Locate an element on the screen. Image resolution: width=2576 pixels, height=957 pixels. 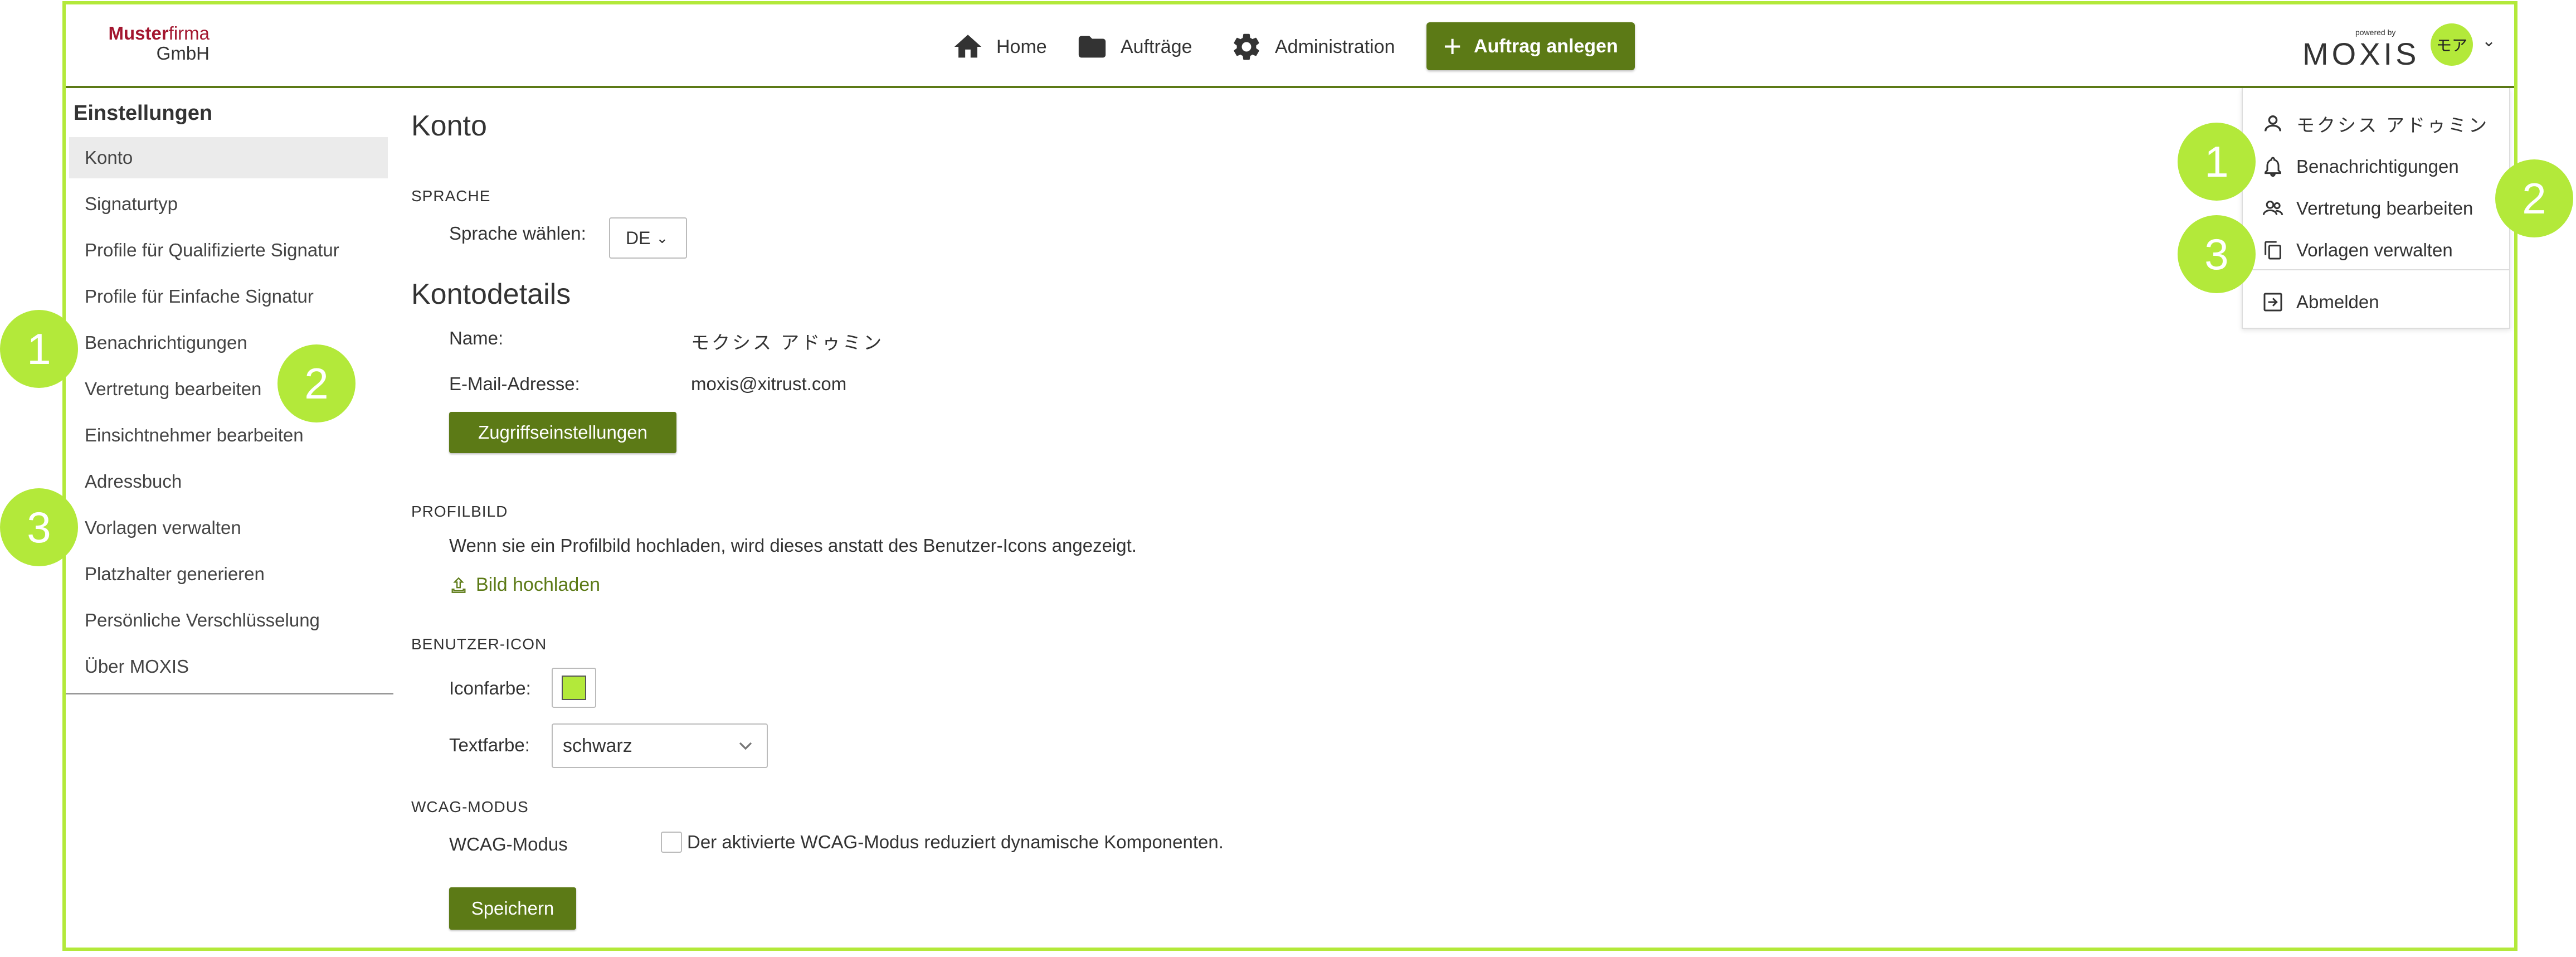
language-select: DE ⌄ is located at coordinates (648, 238).